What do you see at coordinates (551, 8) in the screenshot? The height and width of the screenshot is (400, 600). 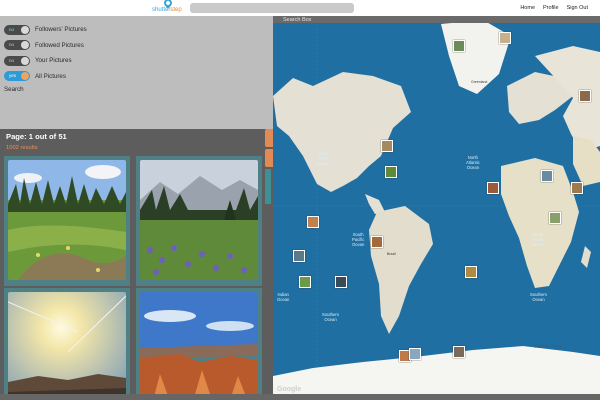 I see `nav-profile-link: Profile` at bounding box center [551, 8].